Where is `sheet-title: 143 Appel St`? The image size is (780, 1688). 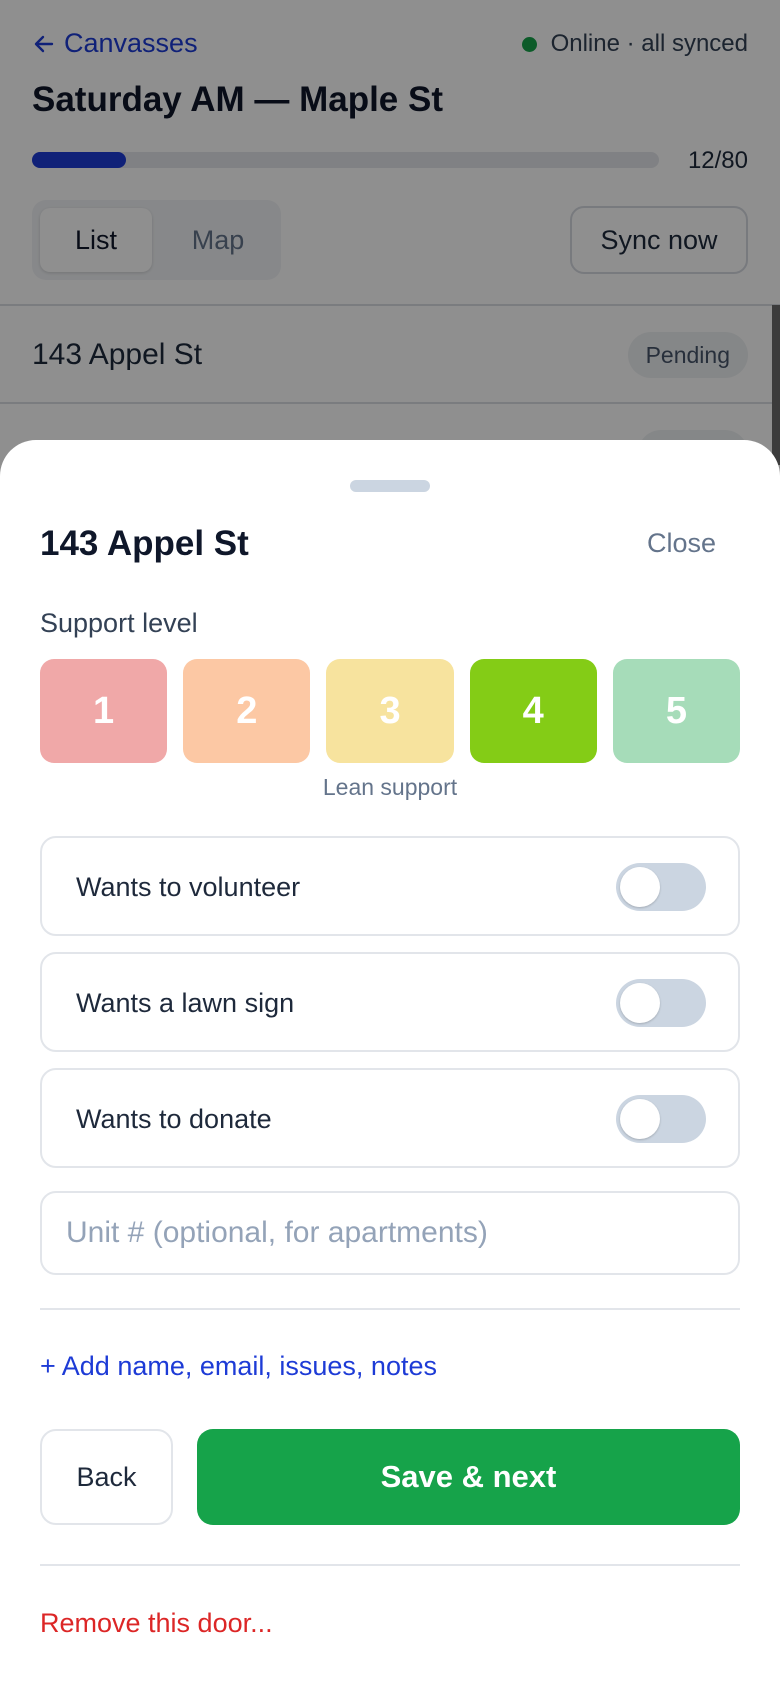 sheet-title: 143 Appel St is located at coordinates (144, 543).